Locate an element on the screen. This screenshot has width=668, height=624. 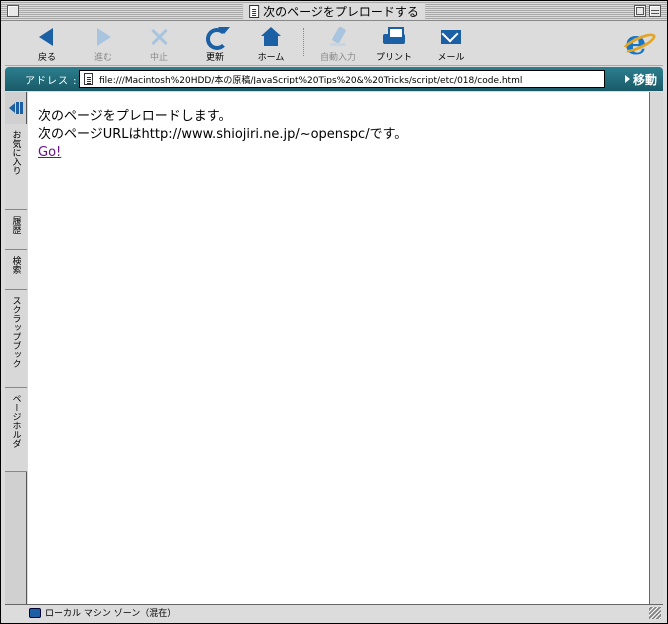
tab-search-label: 検索 is located at coordinates (15, 265).